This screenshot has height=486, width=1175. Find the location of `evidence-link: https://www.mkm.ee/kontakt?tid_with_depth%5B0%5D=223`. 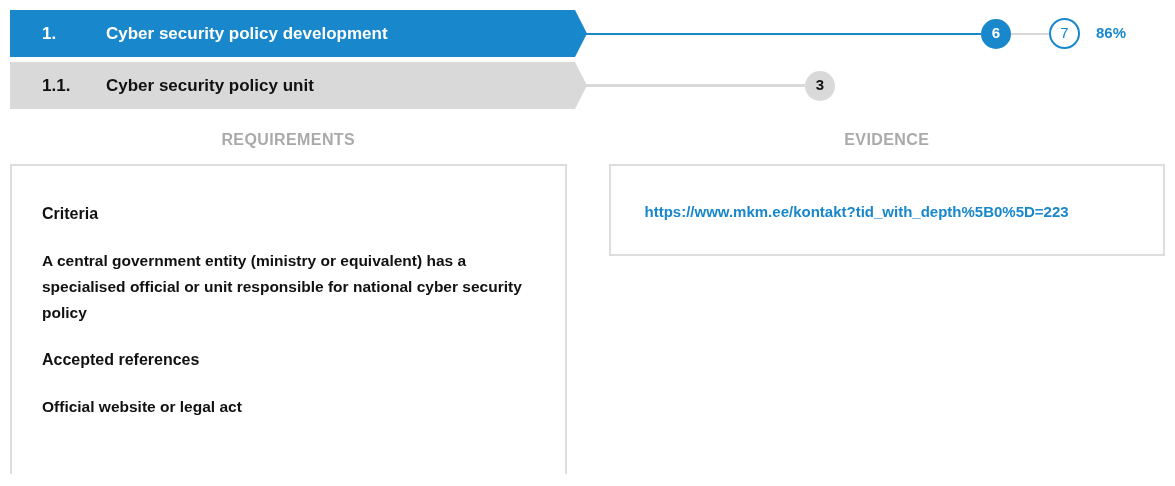

evidence-link: https://www.mkm.ee/kontakt?tid_with_depth%5B0%5D=223 is located at coordinates (886, 212).